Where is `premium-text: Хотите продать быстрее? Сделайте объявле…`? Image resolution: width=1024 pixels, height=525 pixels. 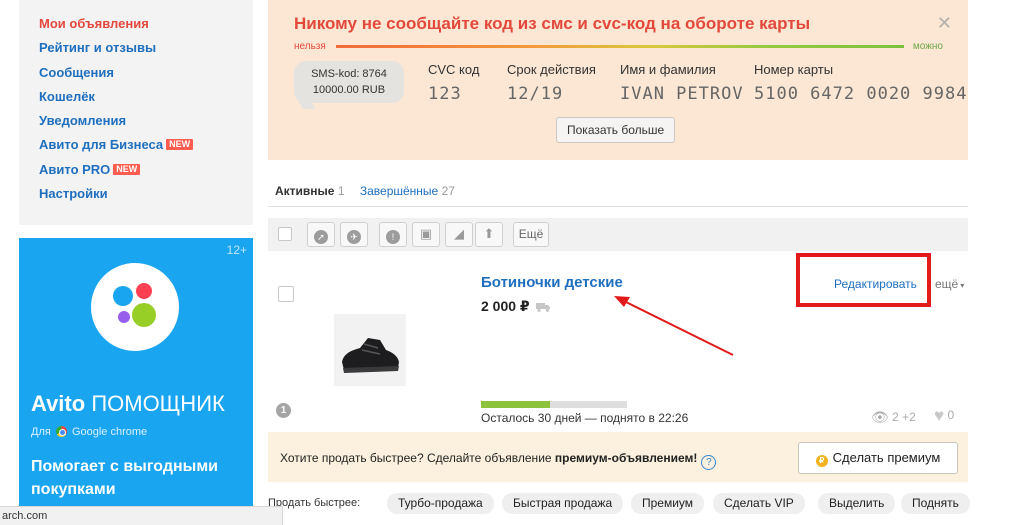
premium-text: Хотите продать быстрее? Сделайте объявле… is located at coordinates (498, 460).